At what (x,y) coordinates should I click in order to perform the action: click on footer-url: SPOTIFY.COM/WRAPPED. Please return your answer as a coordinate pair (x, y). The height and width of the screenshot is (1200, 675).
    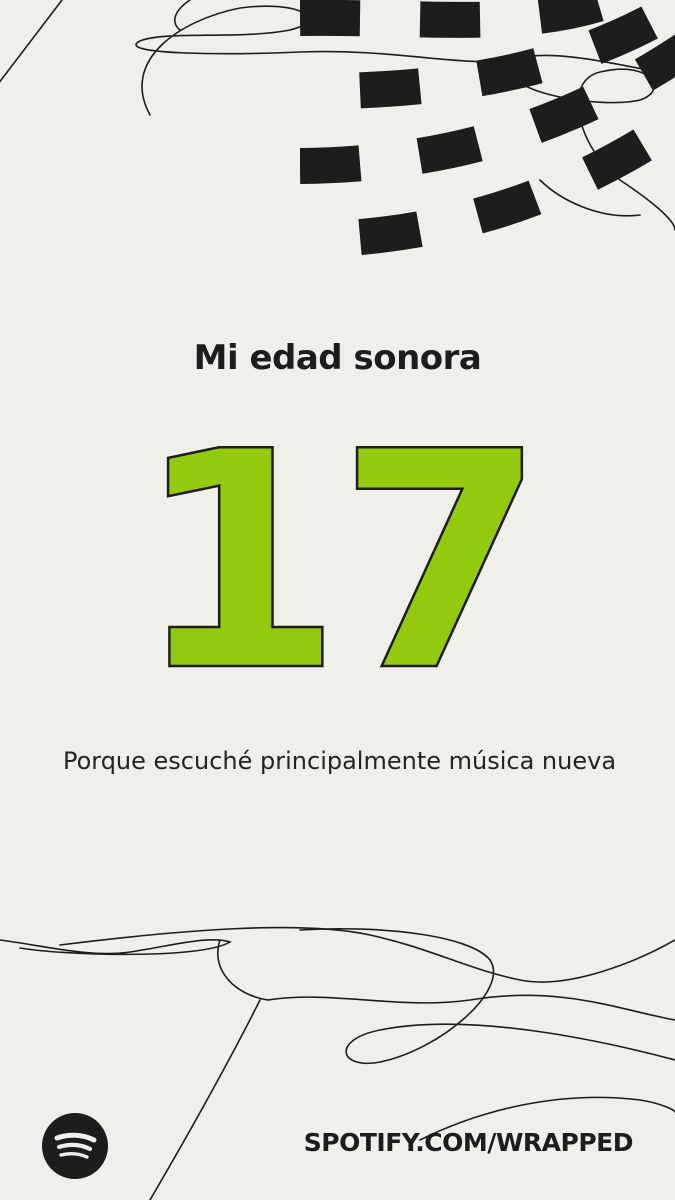
    Looking at the image, I should click on (469, 1142).